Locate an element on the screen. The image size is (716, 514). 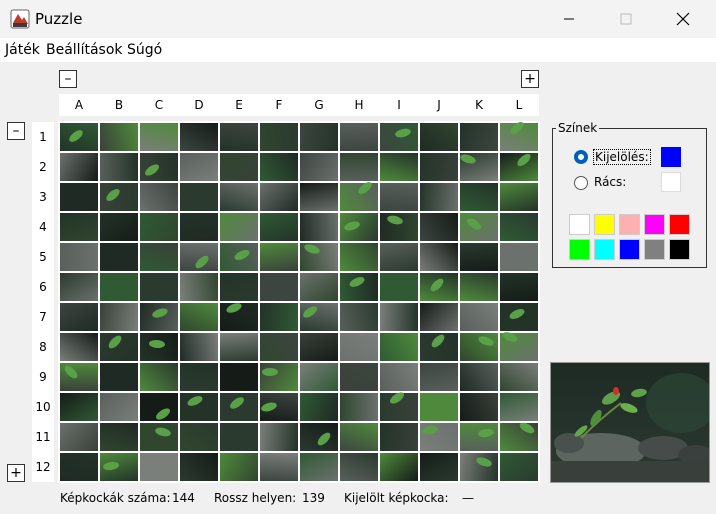
grid-radio is located at coordinates (581, 183).